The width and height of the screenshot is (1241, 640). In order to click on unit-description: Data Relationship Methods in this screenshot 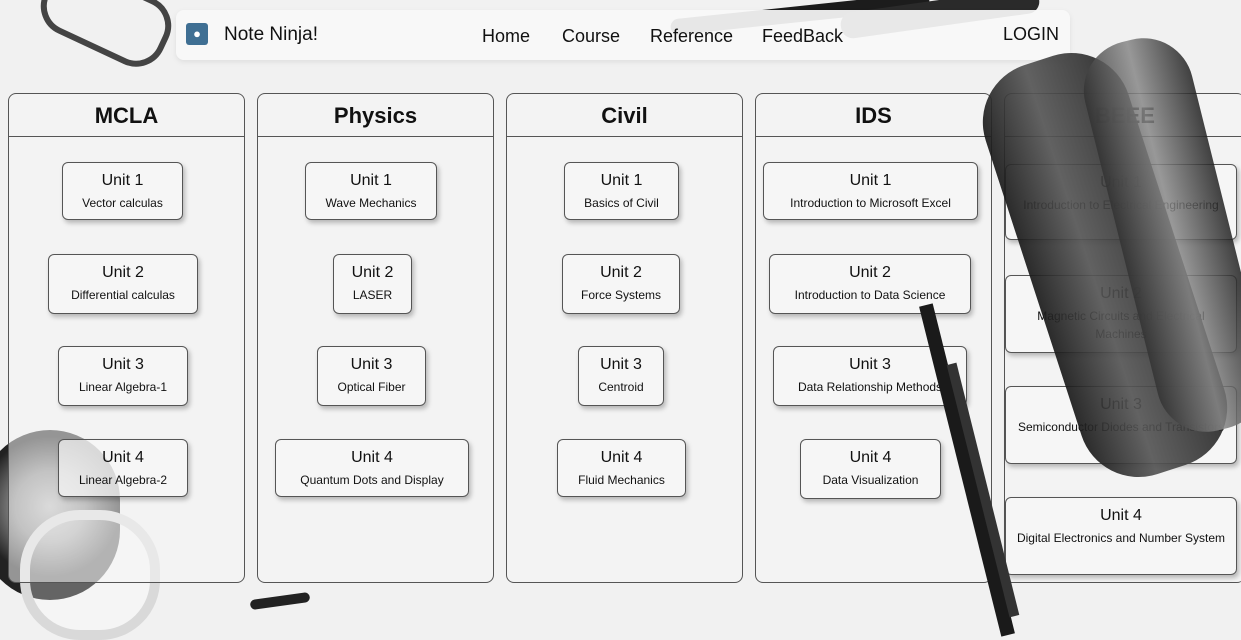, I will do `click(870, 387)`.